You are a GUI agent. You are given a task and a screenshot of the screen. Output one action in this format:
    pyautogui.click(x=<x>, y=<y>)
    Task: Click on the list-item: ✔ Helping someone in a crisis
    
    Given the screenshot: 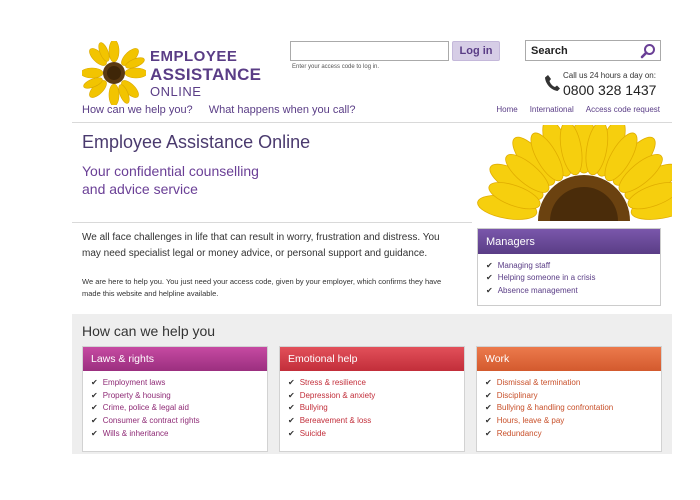 What is the action you would take?
    pyautogui.click(x=569, y=278)
    